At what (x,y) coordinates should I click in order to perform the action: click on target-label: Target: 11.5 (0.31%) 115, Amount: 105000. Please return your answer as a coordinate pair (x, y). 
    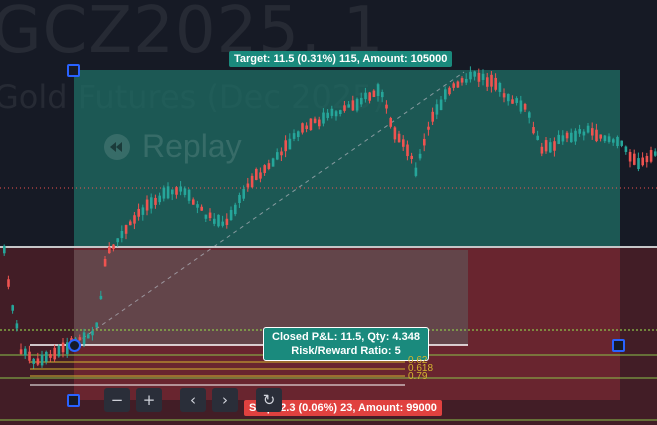
    Looking at the image, I should click on (341, 59).